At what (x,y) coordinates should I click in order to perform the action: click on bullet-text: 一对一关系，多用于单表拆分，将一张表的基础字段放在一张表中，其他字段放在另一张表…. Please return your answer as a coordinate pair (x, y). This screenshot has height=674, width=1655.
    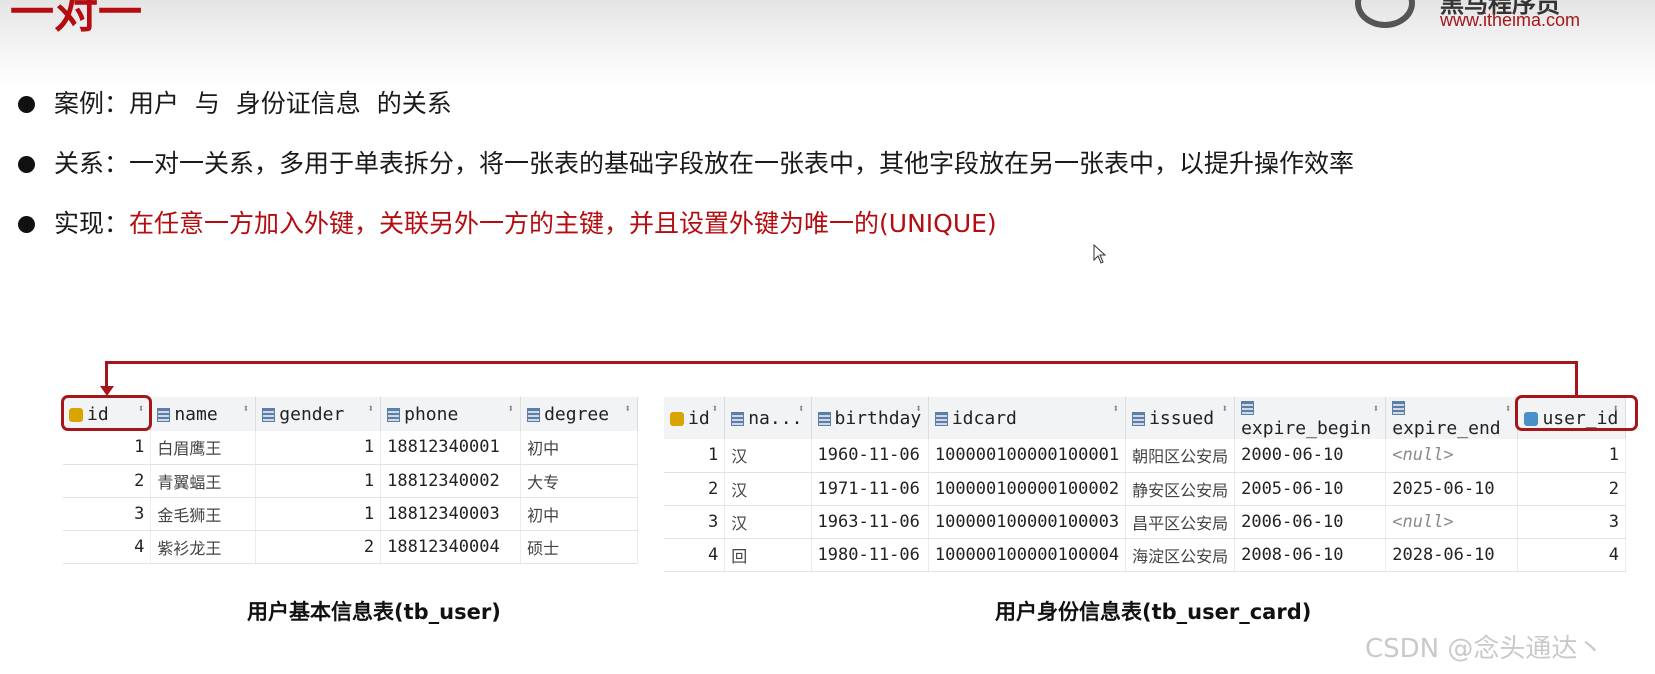
    Looking at the image, I should click on (742, 163).